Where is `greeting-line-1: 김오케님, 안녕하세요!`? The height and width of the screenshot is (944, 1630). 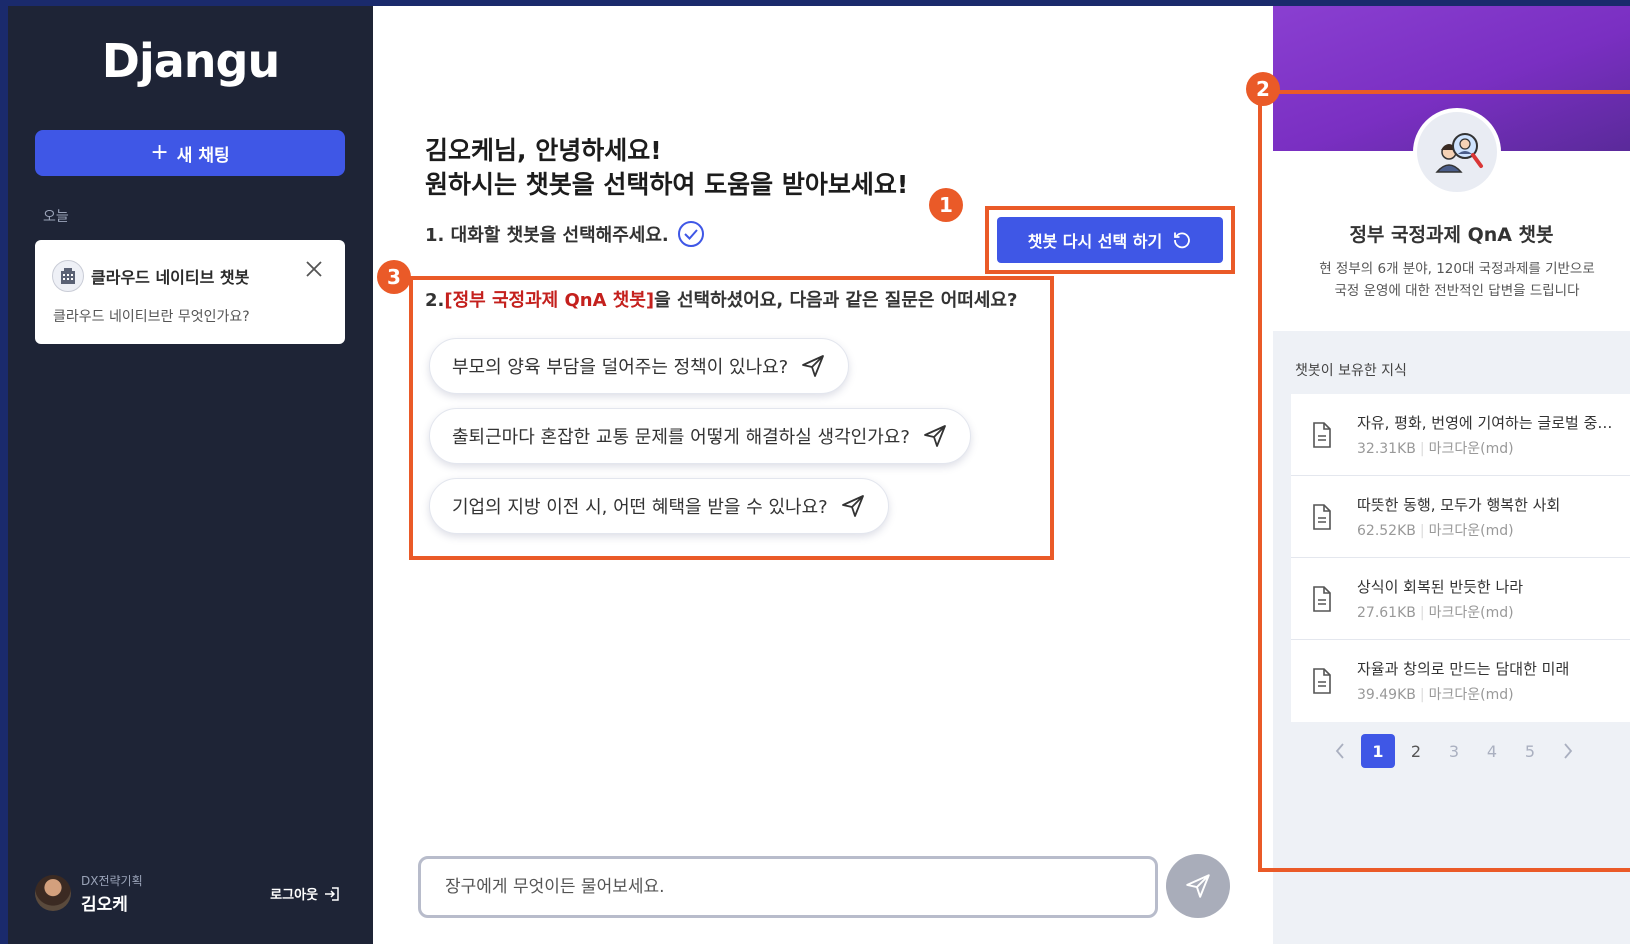 greeting-line-1: 김오케님, 안녕하세요! is located at coordinates (543, 150).